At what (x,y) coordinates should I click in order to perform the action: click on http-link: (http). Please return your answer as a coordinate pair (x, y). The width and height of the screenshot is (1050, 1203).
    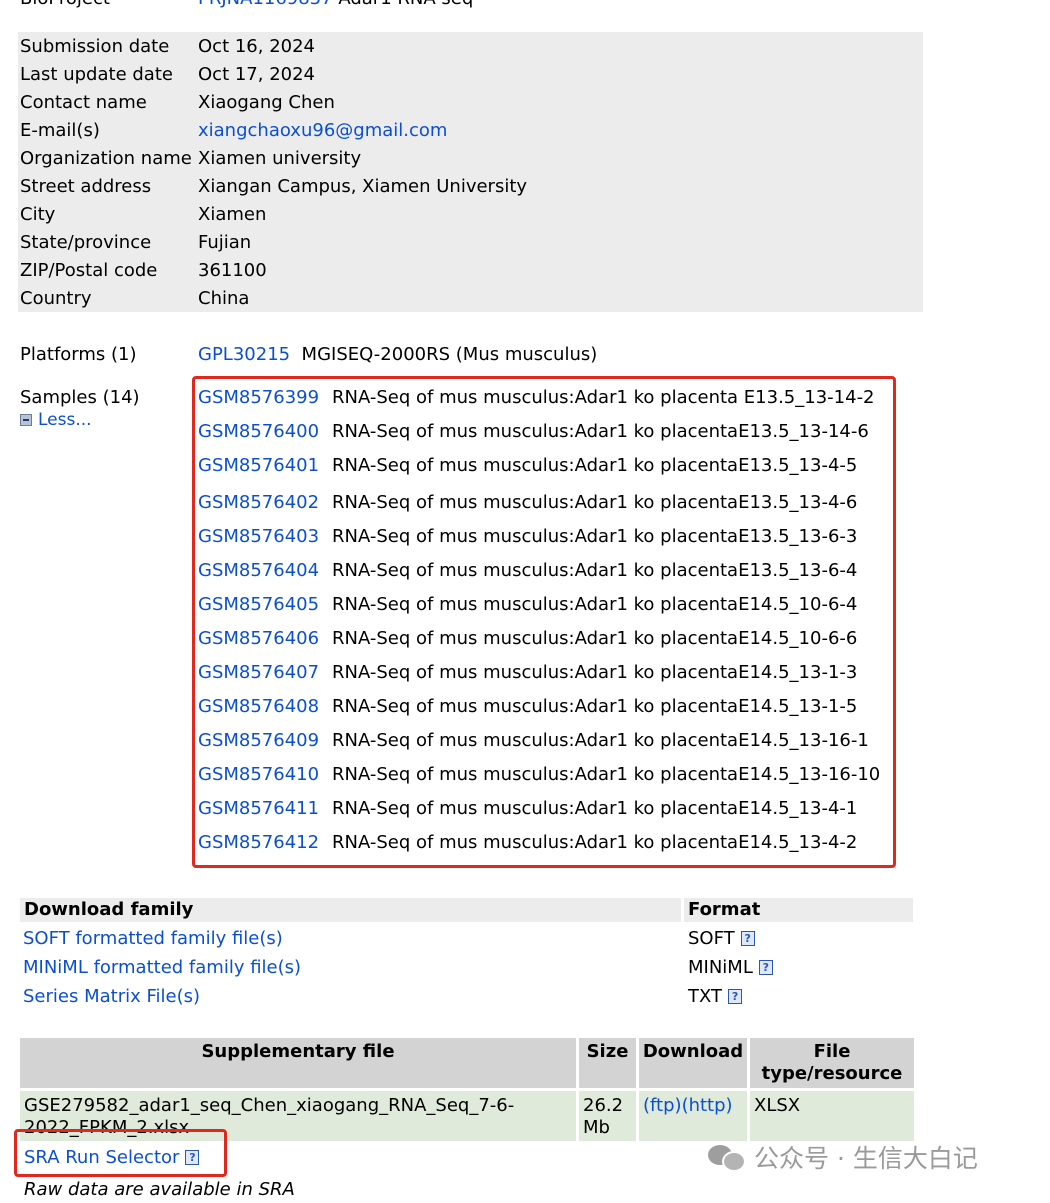
    Looking at the image, I should click on (707, 1105).